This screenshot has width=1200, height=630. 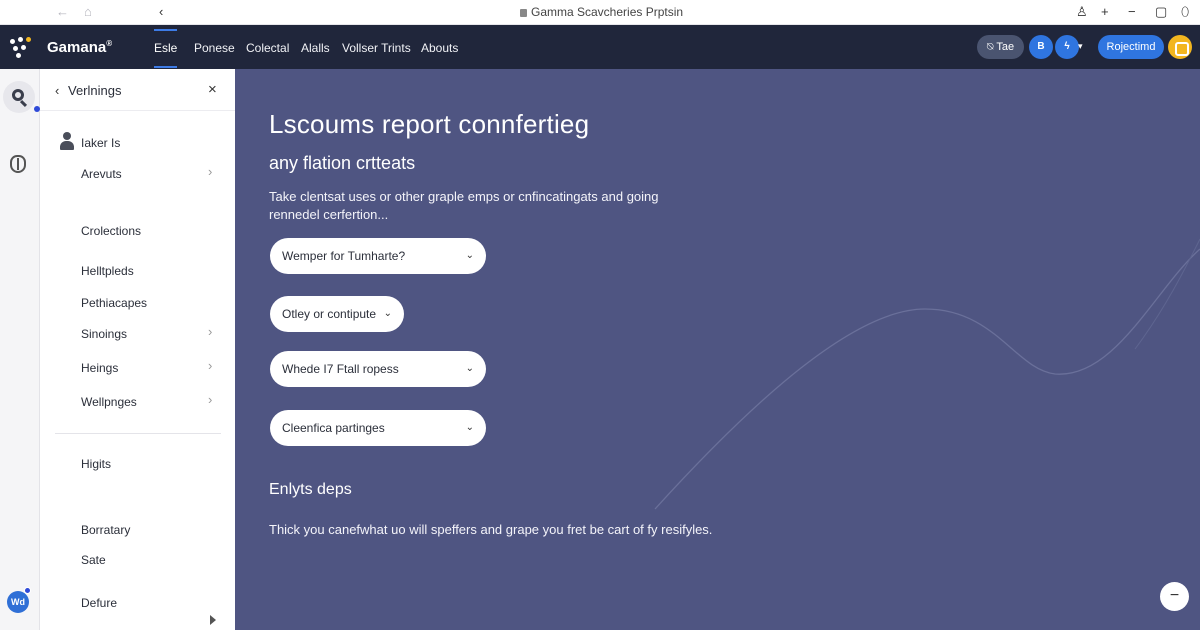 I want to click on page-title: Lscoums report connfertieg, so click(x=429, y=124).